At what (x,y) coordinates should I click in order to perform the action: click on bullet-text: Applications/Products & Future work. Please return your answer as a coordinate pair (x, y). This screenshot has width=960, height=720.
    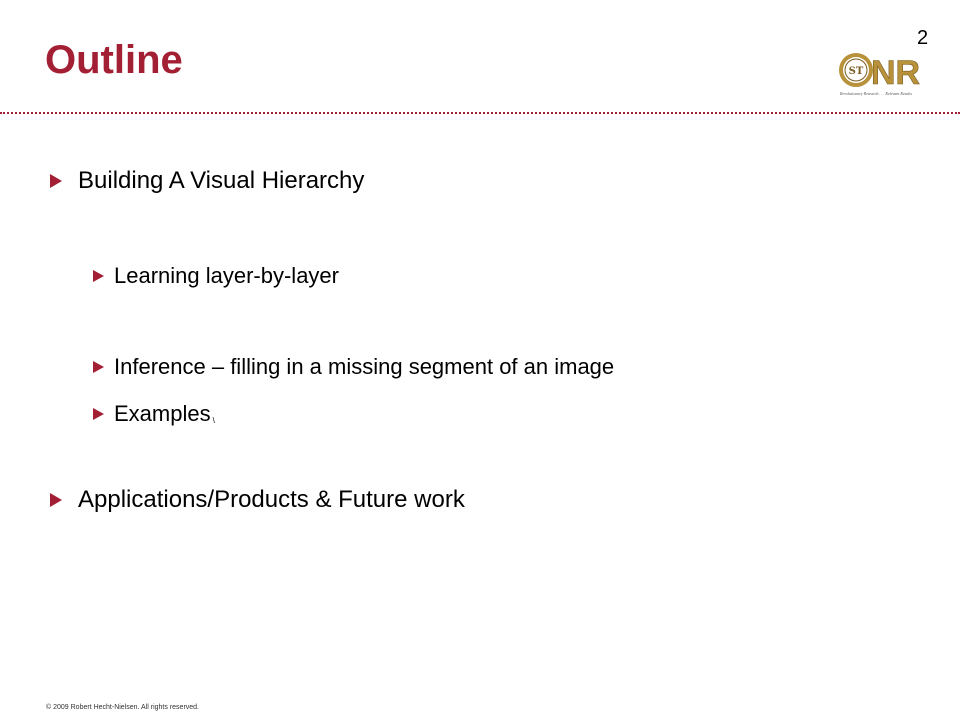
    Looking at the image, I should click on (271, 499).